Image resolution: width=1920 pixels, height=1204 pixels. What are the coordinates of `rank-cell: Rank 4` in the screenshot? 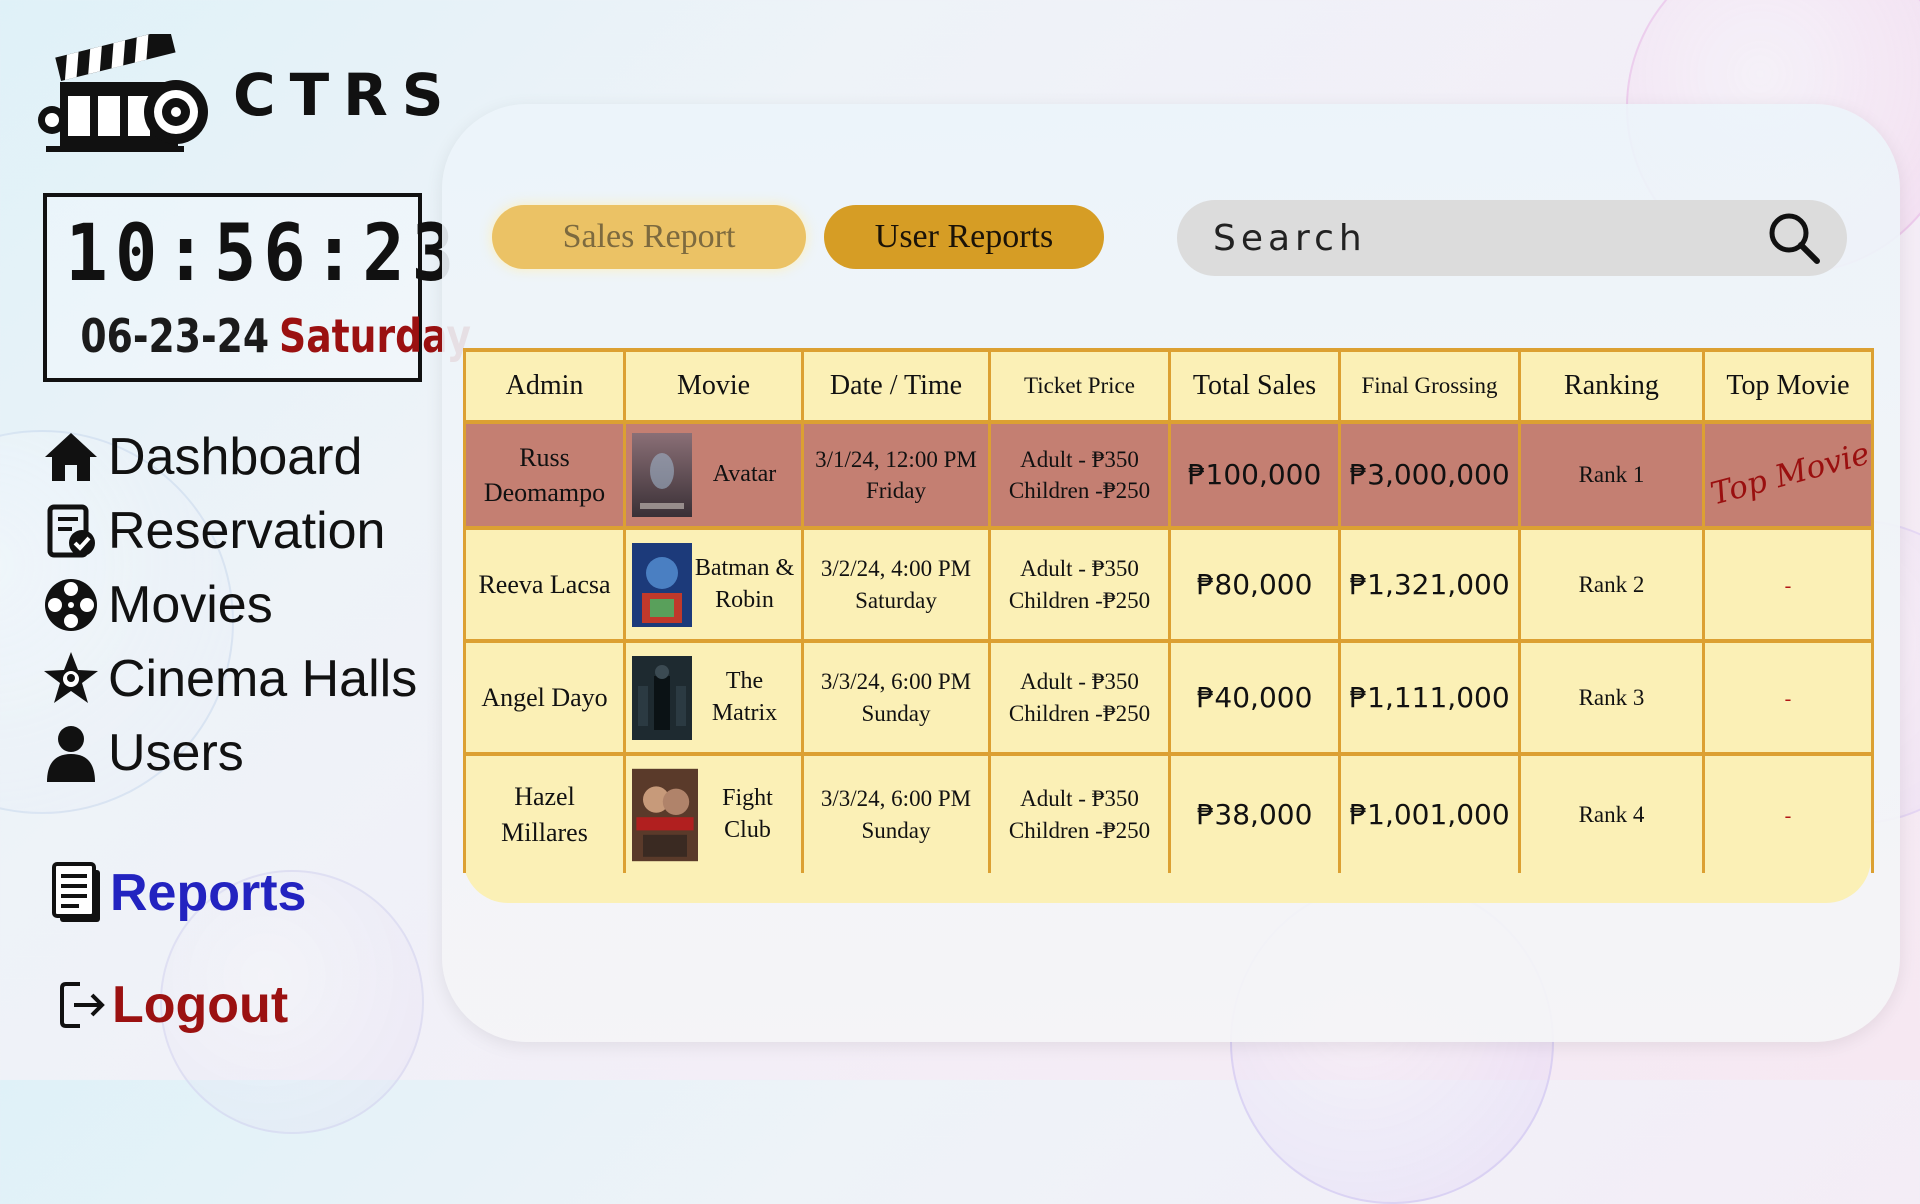 It's located at (1611, 813).